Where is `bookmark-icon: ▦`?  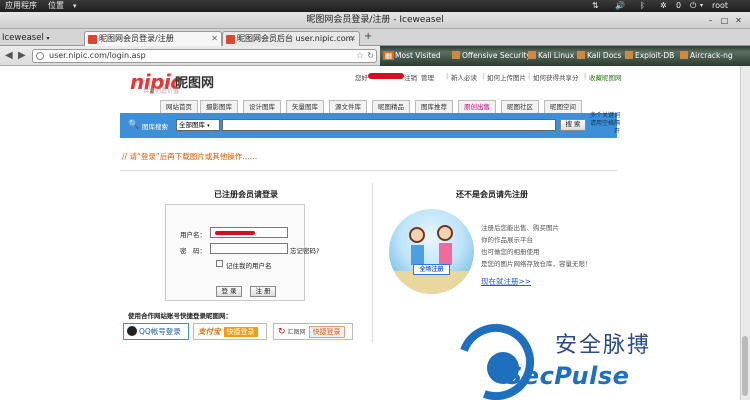
bookmark-icon: ▦ is located at coordinates (389, 55).